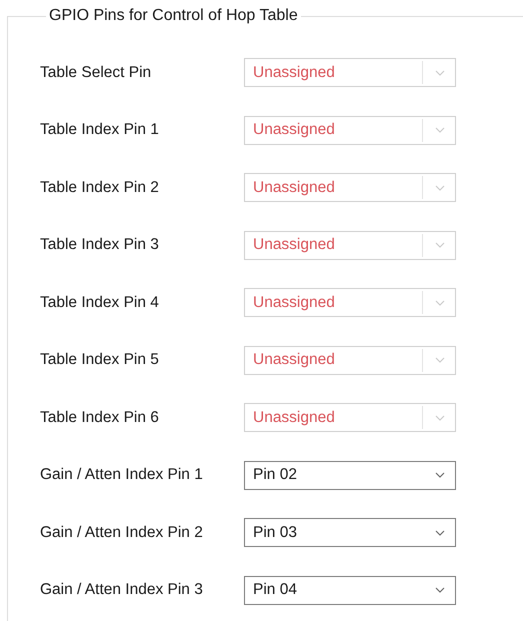 The height and width of the screenshot is (621, 523). What do you see at coordinates (173, 16) in the screenshot?
I see `group-title: GPIO Pins for Control of Hop Table` at bounding box center [173, 16].